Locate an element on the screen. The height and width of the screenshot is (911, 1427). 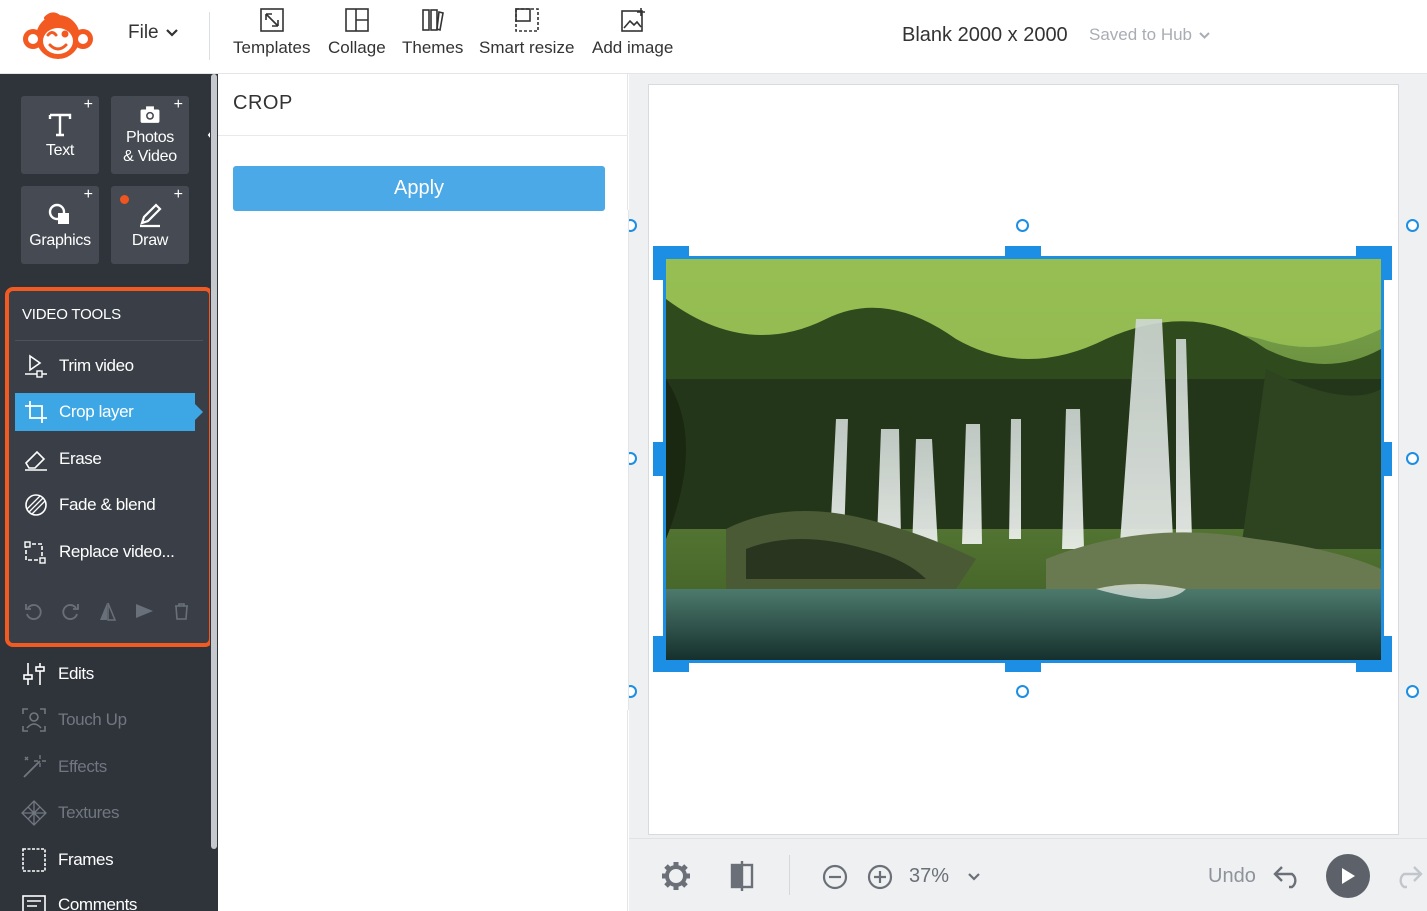
text-tile: + Text is located at coordinates (60, 135).